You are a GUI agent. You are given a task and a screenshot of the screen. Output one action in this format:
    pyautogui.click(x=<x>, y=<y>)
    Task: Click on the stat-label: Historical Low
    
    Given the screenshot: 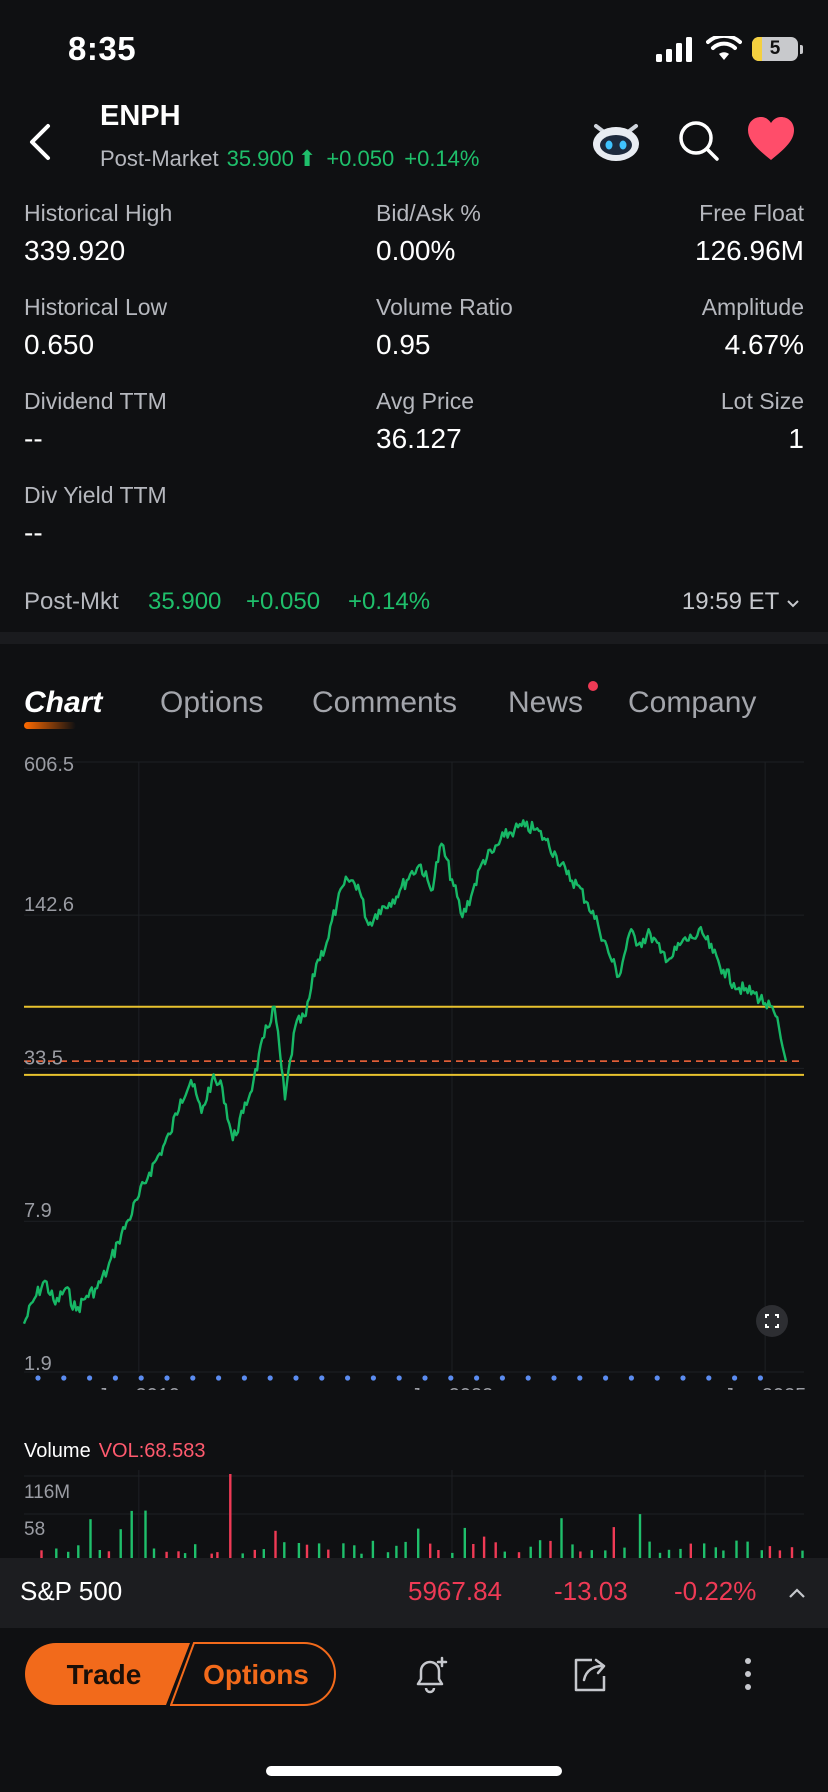 What is the action you would take?
    pyautogui.click(x=96, y=307)
    